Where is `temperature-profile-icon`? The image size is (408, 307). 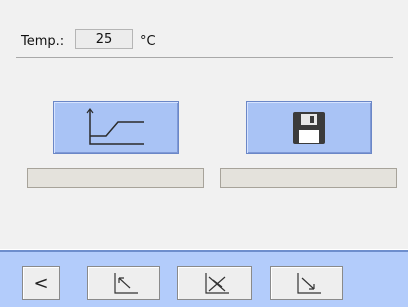 temperature-profile-icon is located at coordinates (115, 126).